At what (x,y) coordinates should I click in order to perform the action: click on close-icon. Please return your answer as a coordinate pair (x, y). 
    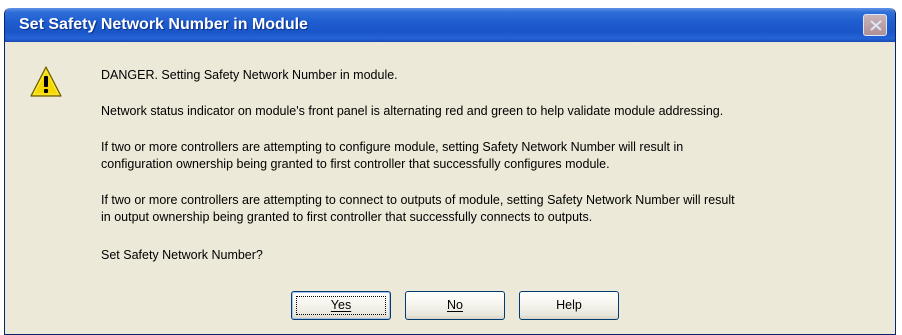
    Looking at the image, I should click on (876, 25).